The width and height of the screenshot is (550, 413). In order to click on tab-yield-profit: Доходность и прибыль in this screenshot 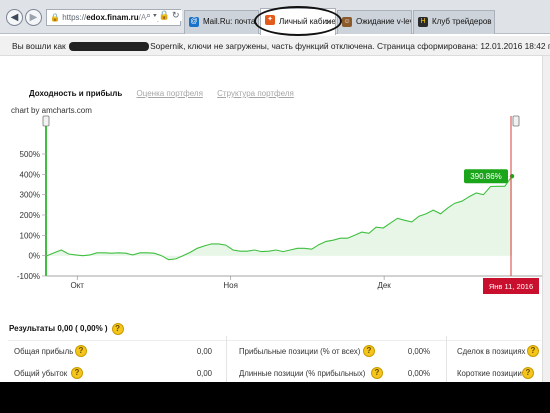, I will do `click(75, 93)`.